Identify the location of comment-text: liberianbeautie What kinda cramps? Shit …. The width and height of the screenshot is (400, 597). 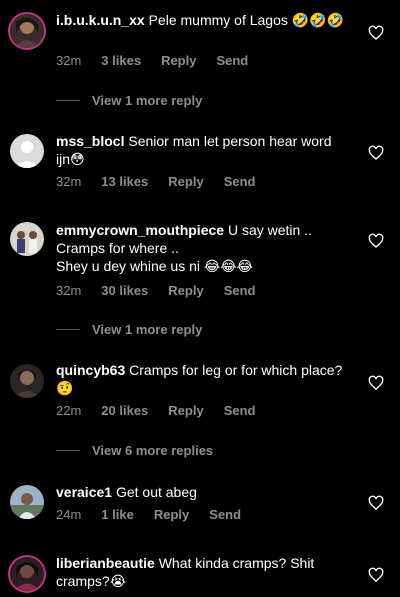
(201, 572).